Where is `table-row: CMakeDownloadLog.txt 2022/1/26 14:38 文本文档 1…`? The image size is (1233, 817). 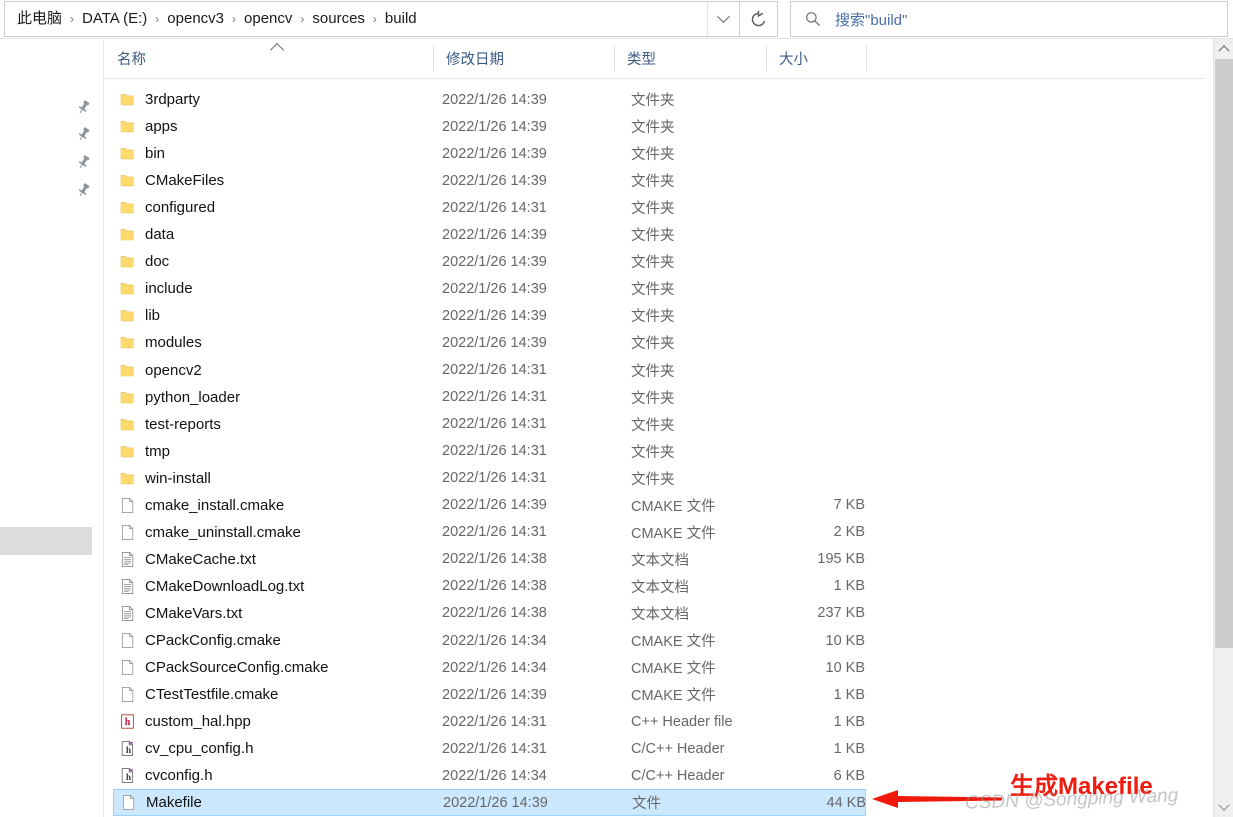
table-row: CMakeDownloadLog.txt 2022/1/26 14:38 文本文档 1… is located at coordinates (489, 586).